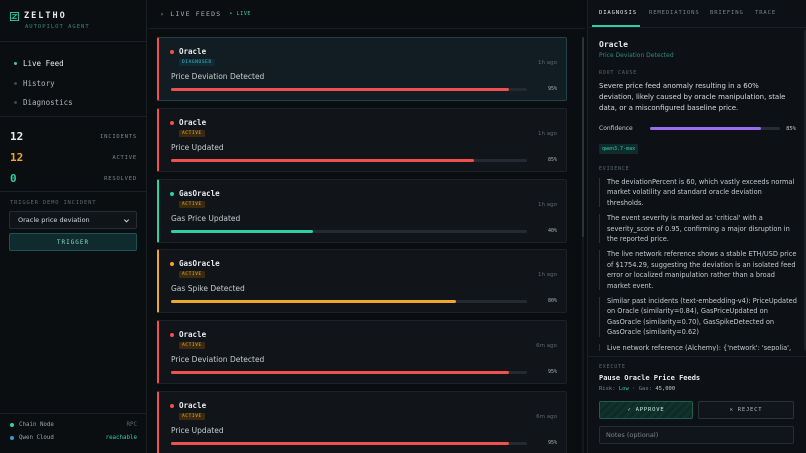 This screenshot has width=806, height=453. Describe the element at coordinates (619, 149) in the screenshot. I see `model-badge: qwen3.7-max` at that location.